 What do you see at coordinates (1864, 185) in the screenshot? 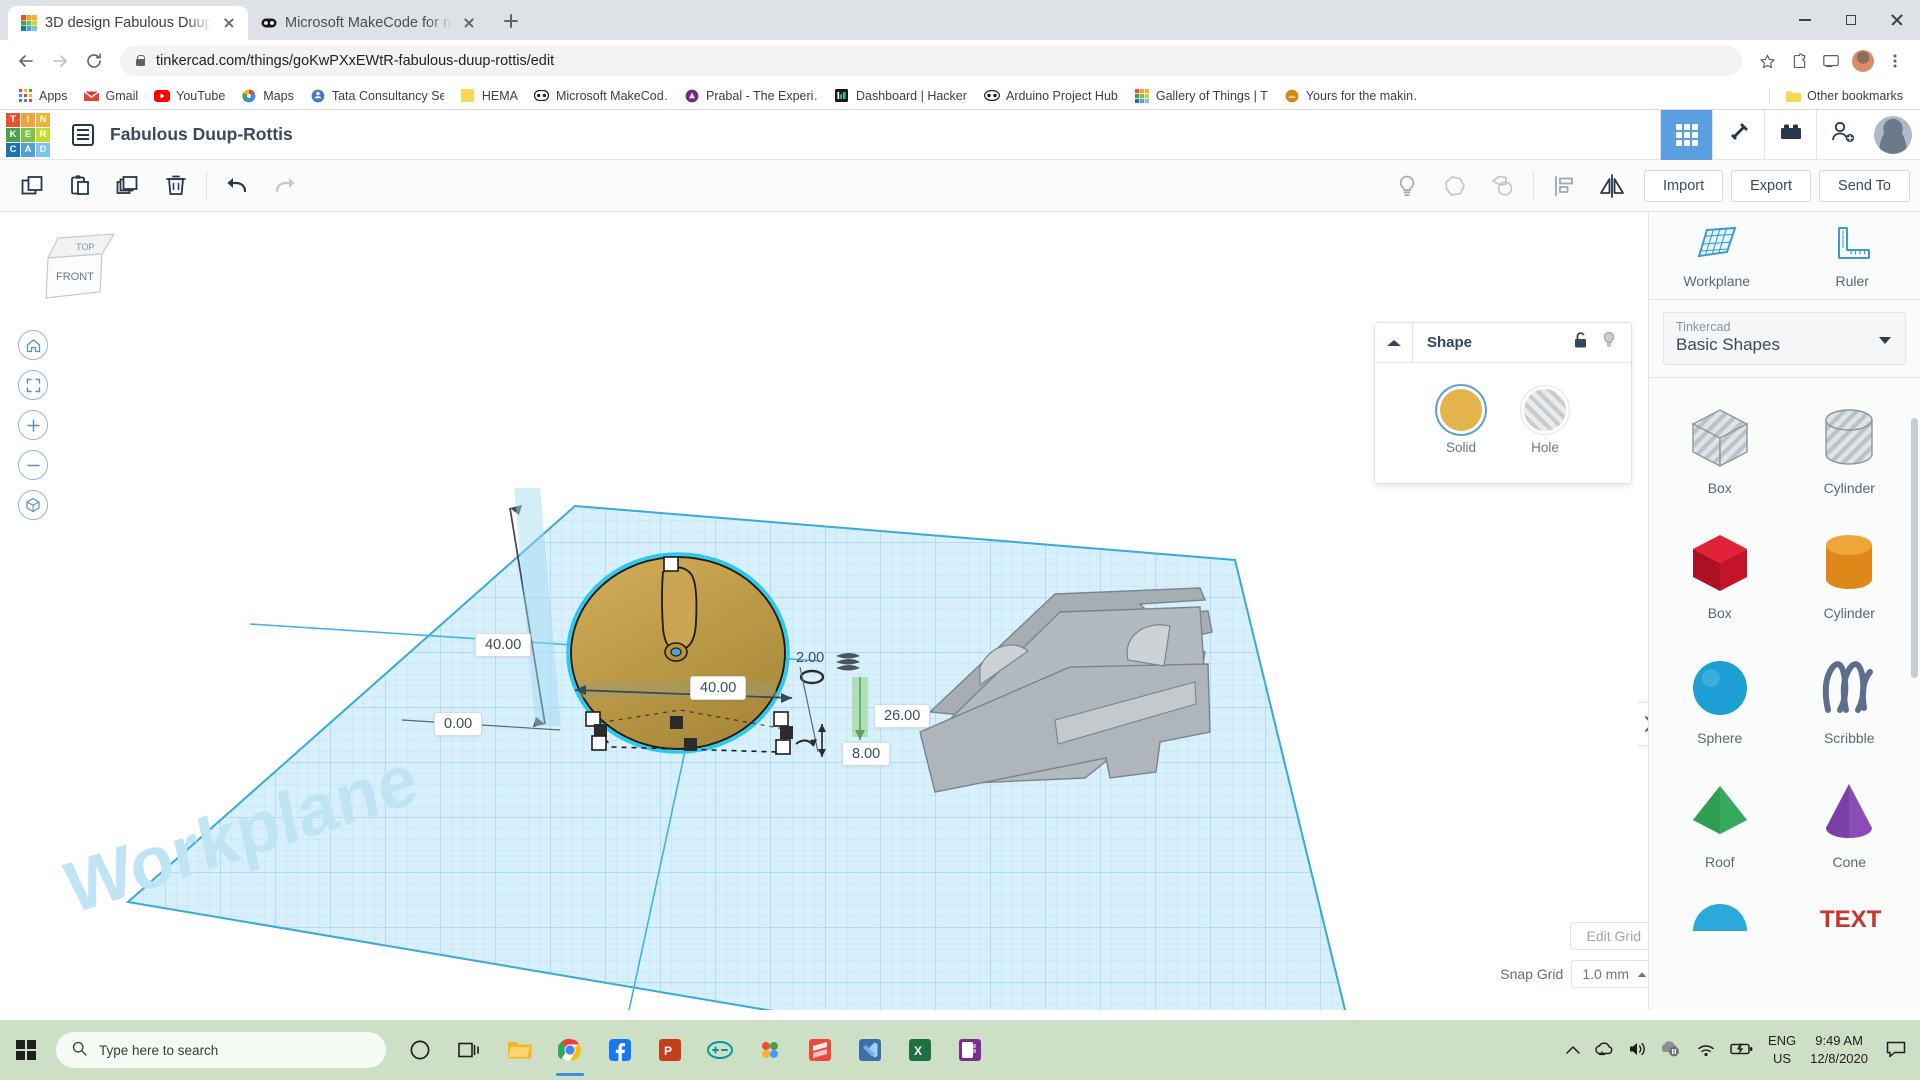
I see `send-to-button: Send To` at bounding box center [1864, 185].